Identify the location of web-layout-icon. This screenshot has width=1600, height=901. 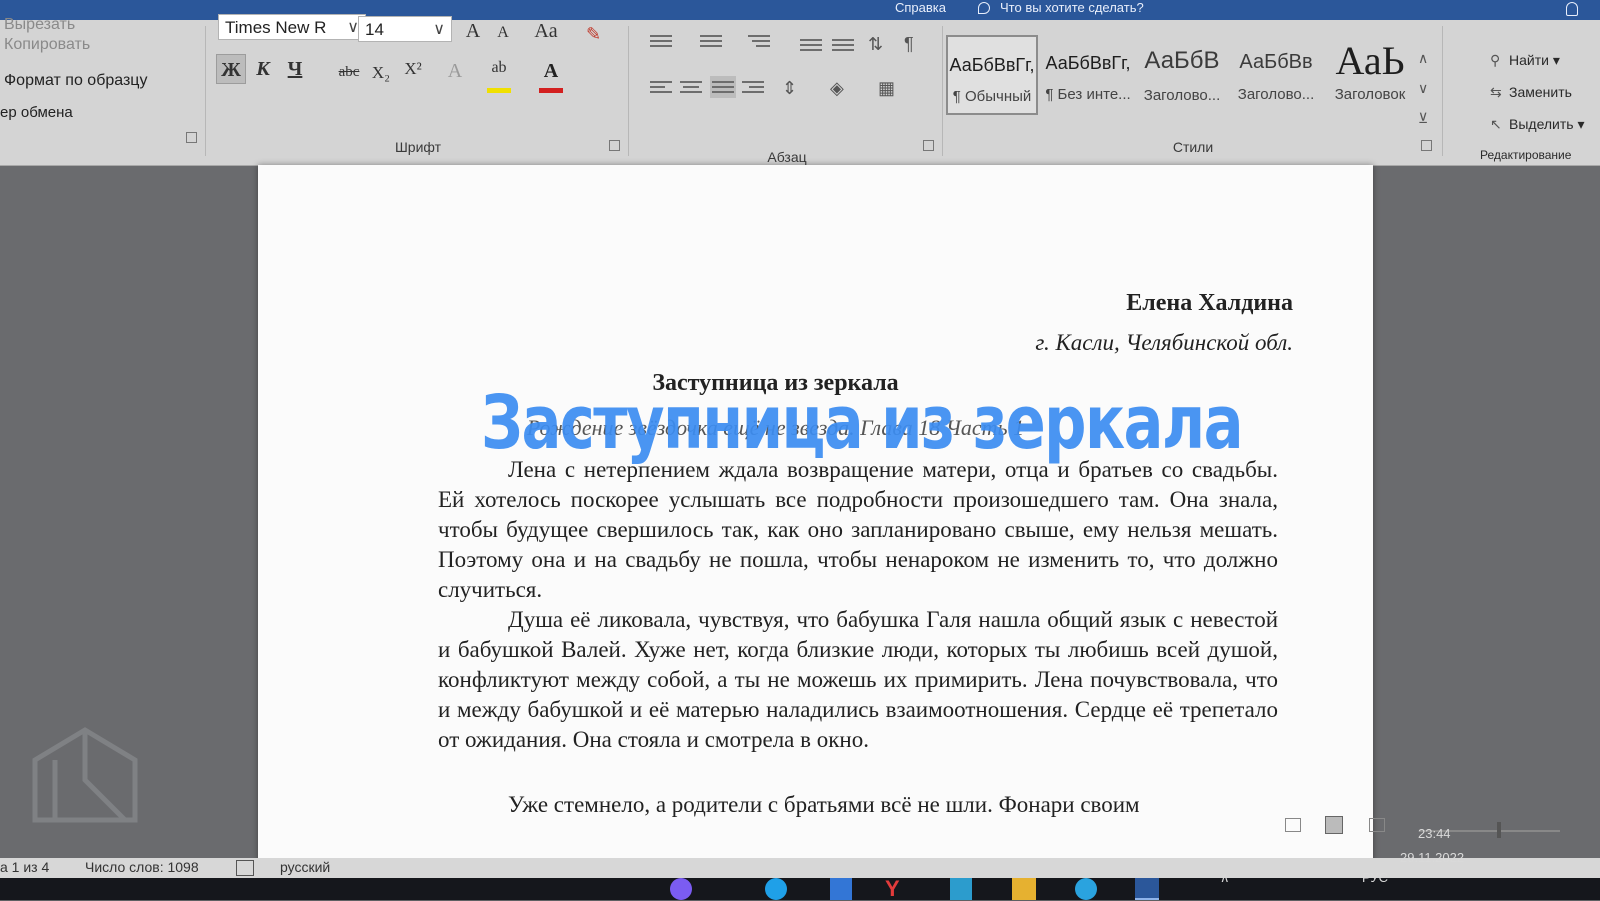
(1377, 825).